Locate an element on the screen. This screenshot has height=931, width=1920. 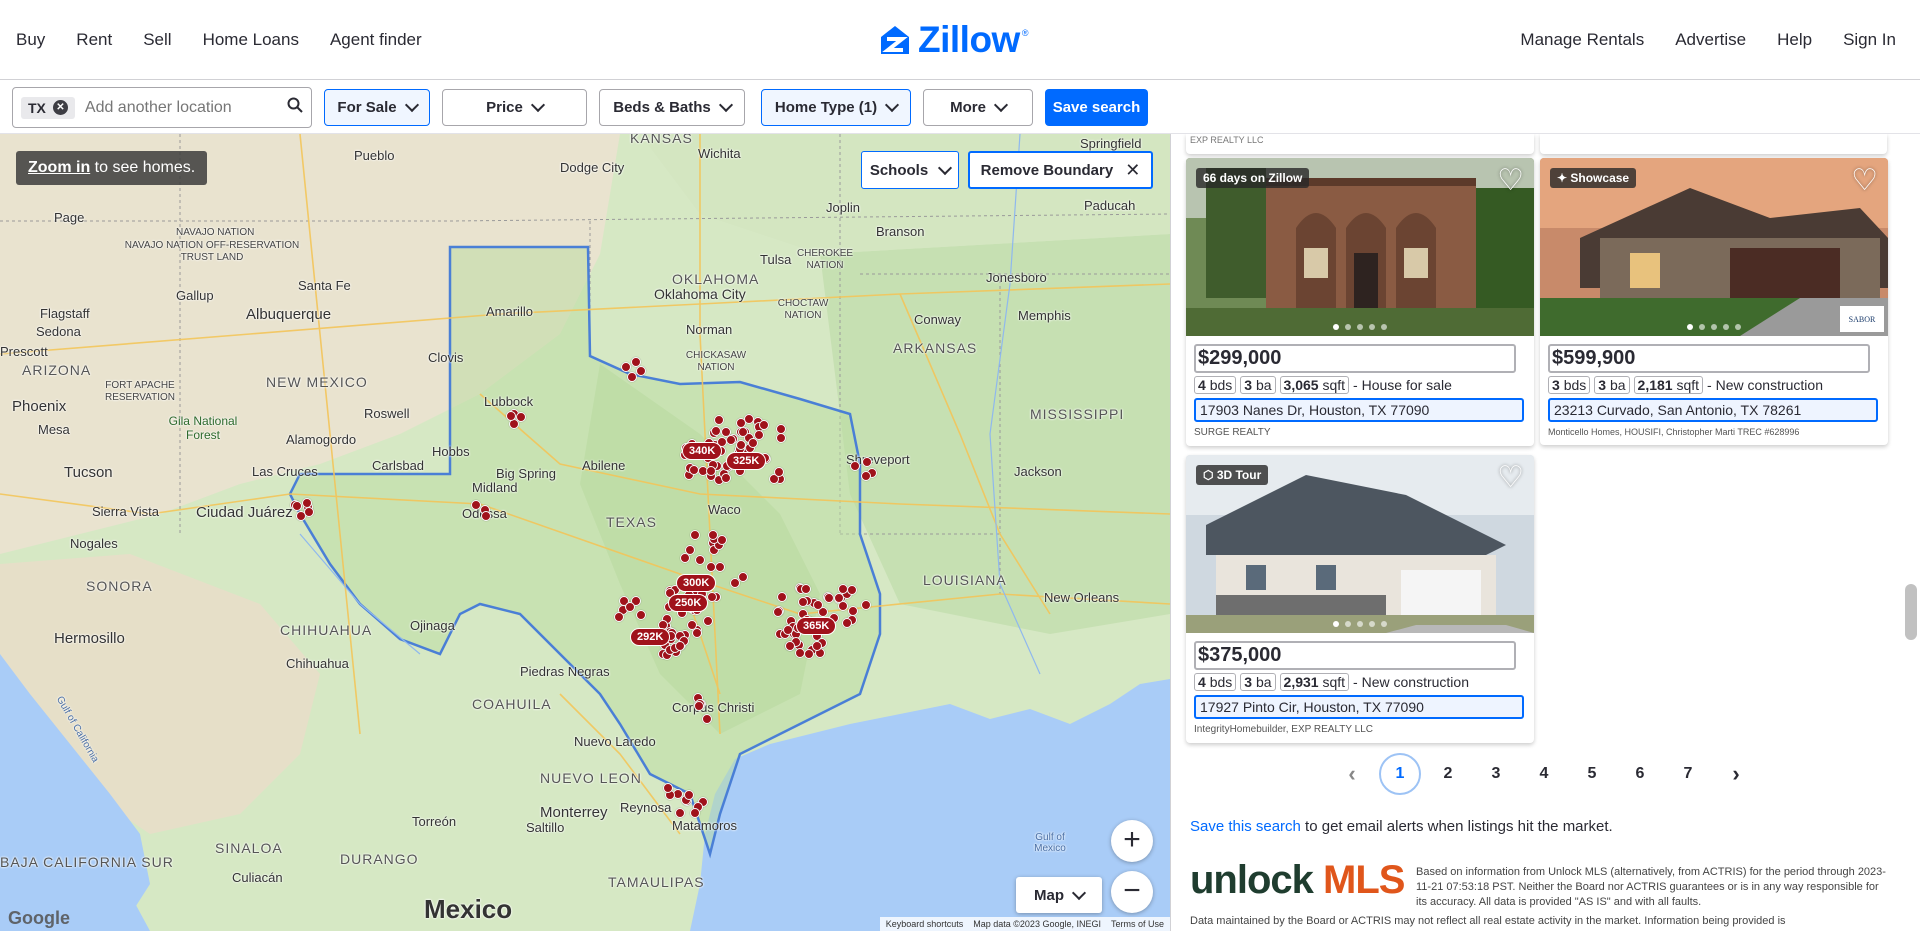
listing-address: 17927 Pinto Cir, Houston, TX 77090 is located at coordinates (1359, 707).